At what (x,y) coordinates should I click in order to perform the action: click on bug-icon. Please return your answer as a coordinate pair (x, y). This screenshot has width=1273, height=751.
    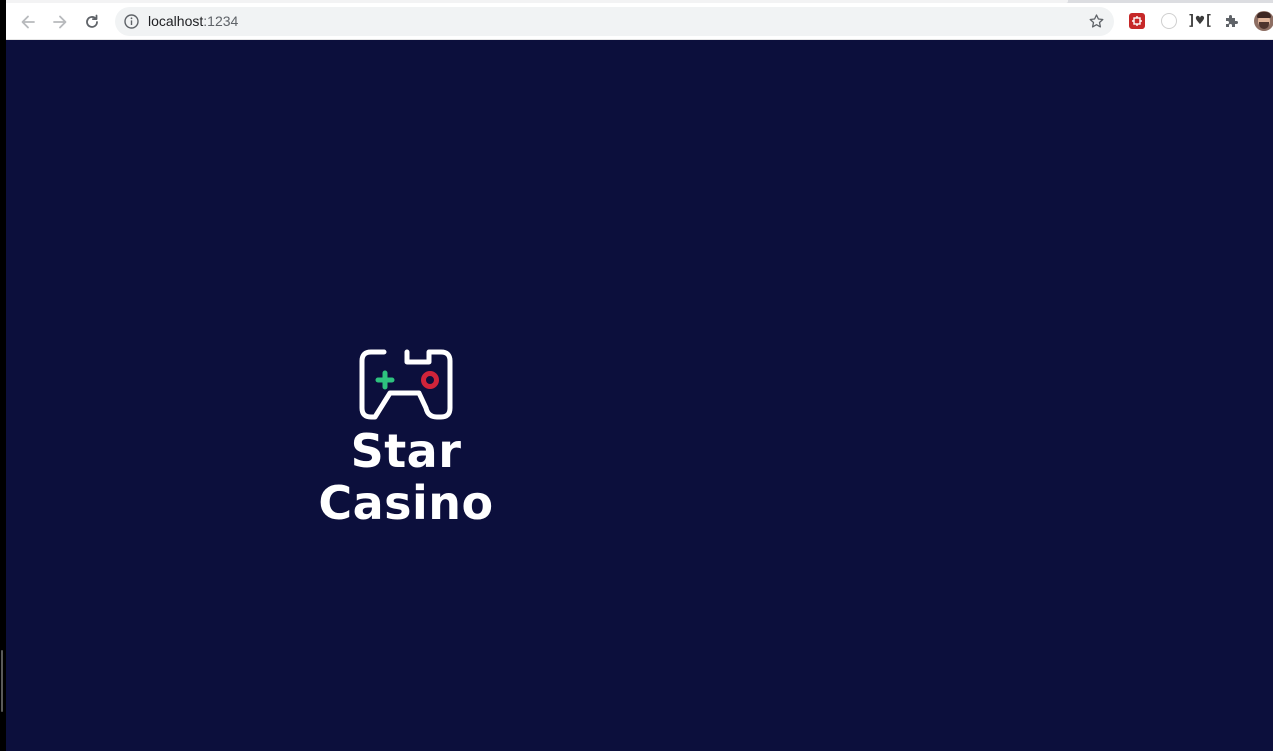
    Looking at the image, I should click on (1137, 21).